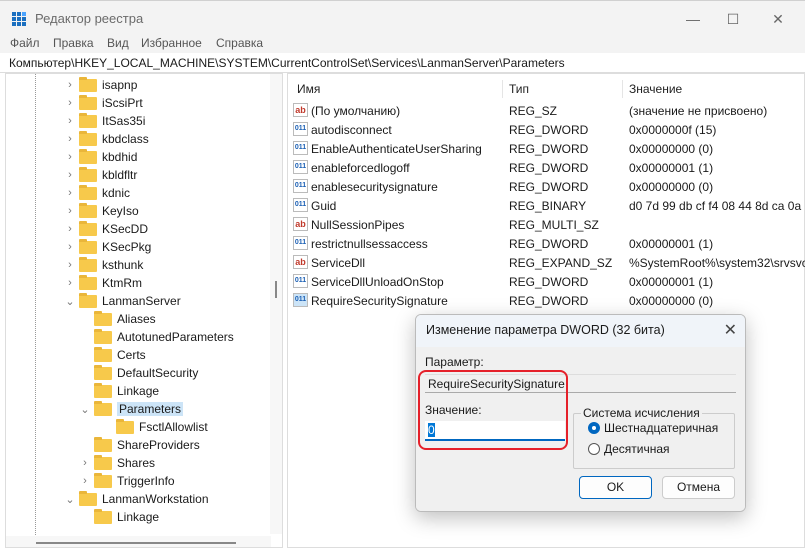  I want to click on ok-button: OK, so click(615, 487).